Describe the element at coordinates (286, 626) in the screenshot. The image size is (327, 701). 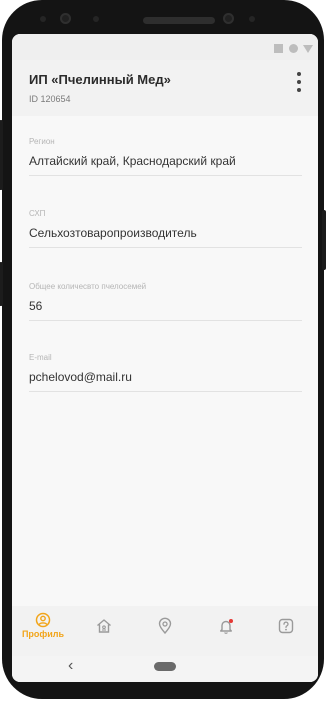
I see `help-icon` at that location.